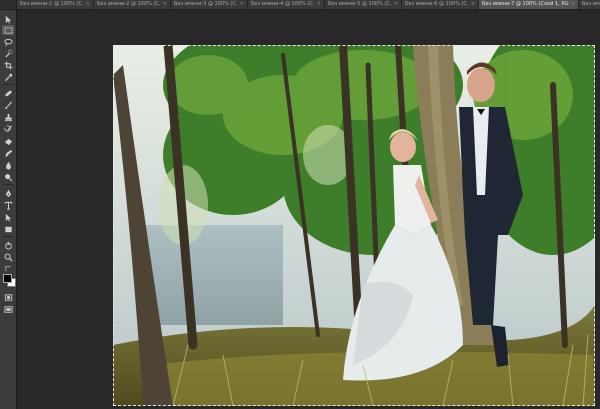 The width and height of the screenshot is (600, 409). I want to click on history-brush-tool-icon, so click(8, 129).